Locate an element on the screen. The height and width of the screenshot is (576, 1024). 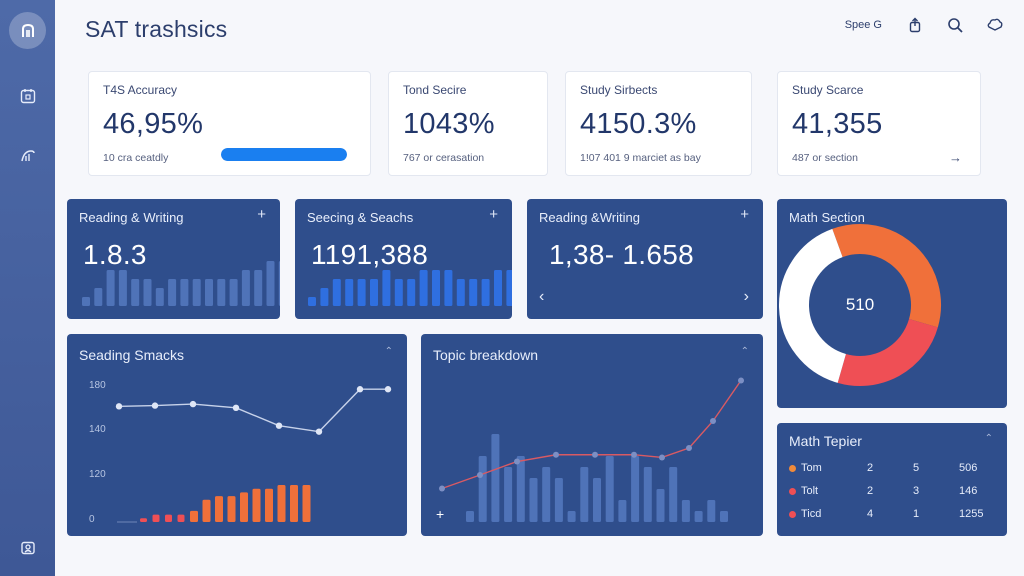
card-value: 1191,388 is located at coordinates (370, 254).